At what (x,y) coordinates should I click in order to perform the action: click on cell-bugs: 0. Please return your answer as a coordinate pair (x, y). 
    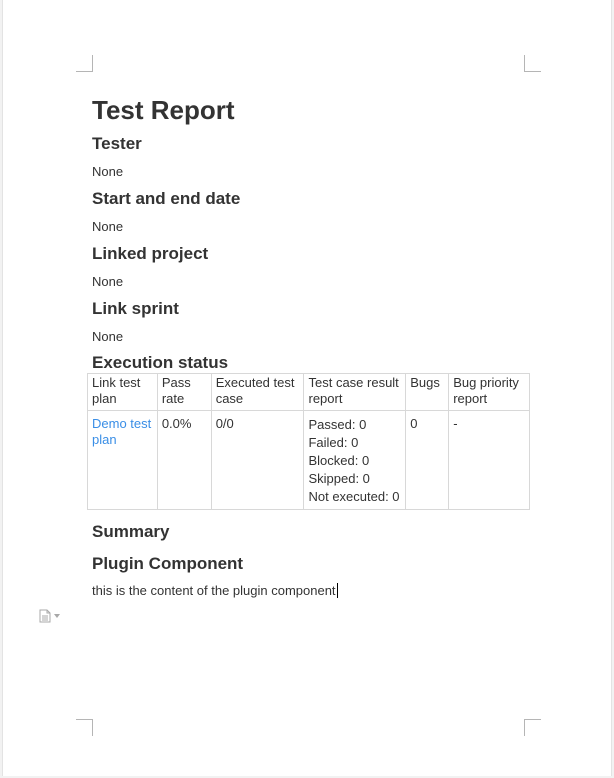
    Looking at the image, I should click on (427, 460).